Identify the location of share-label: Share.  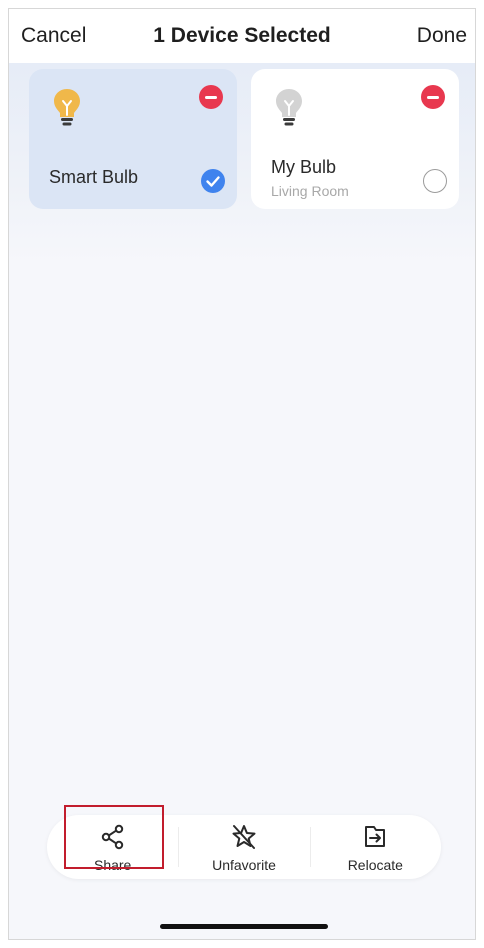
(112, 865).